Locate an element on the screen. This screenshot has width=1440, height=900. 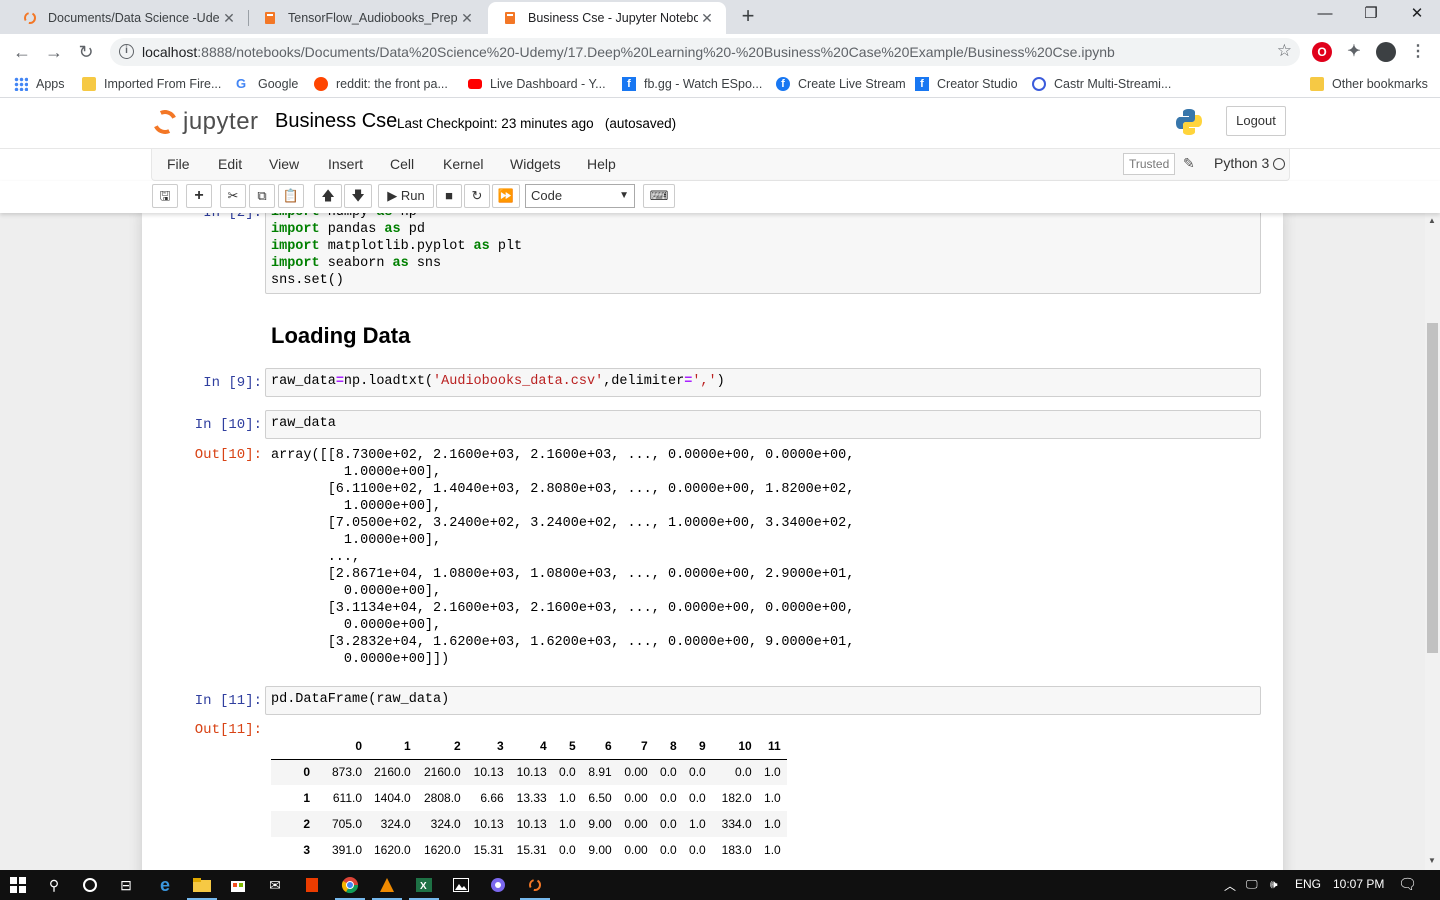
notebook-name: Business Cse is located at coordinates (336, 121).